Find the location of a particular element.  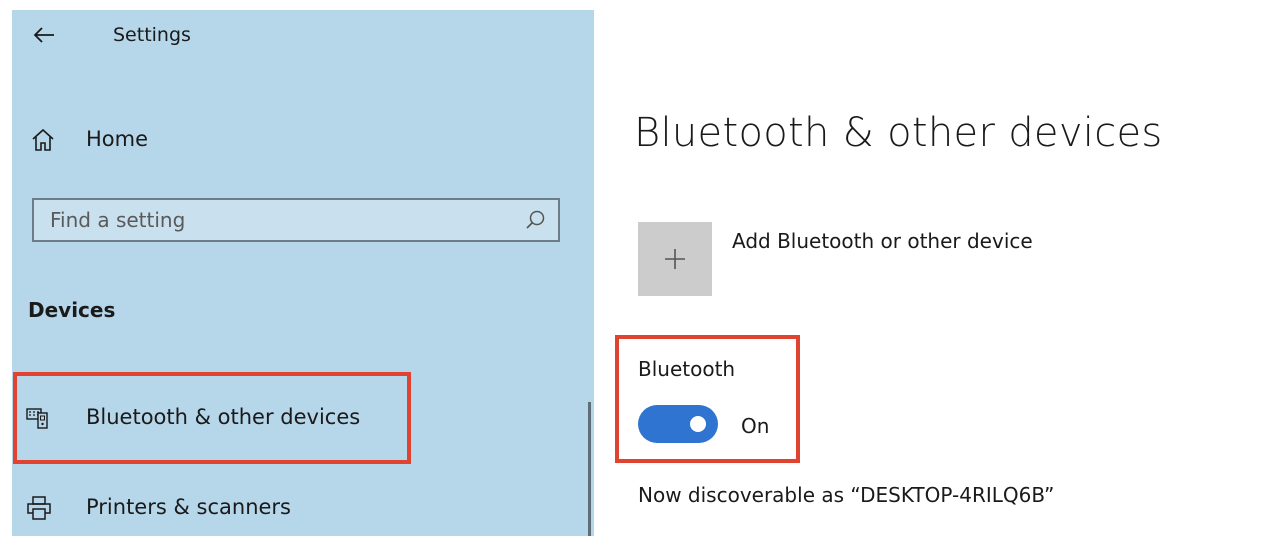

back-arrow-icon is located at coordinates (43, 35).